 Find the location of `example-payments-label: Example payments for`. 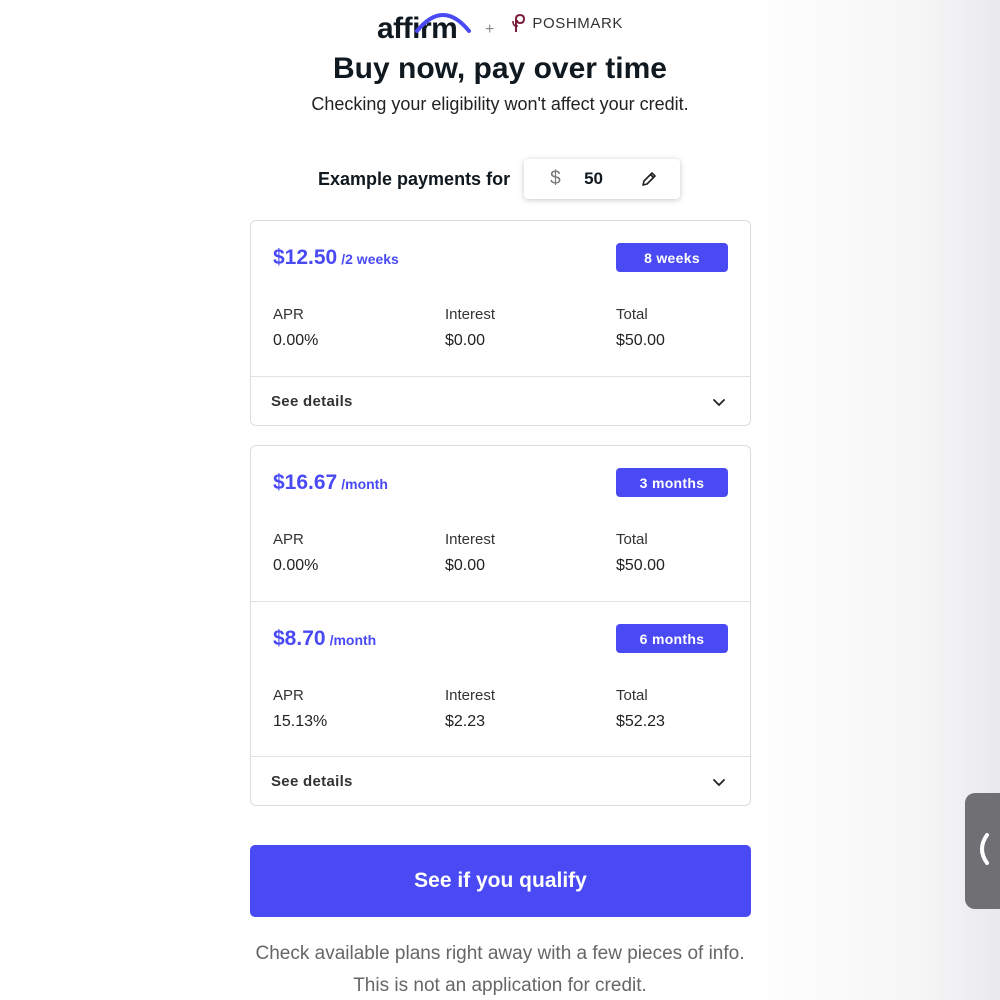

example-payments-label: Example payments for is located at coordinates (414, 178).